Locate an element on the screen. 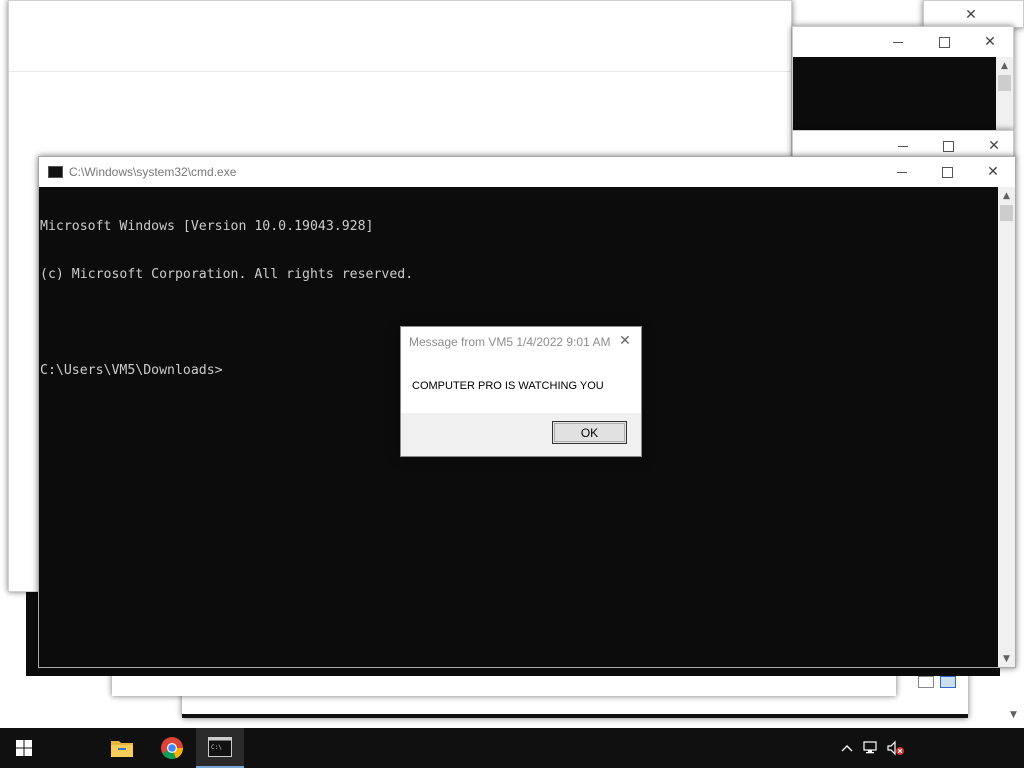  windows-logo-icon is located at coordinates (24, 748).